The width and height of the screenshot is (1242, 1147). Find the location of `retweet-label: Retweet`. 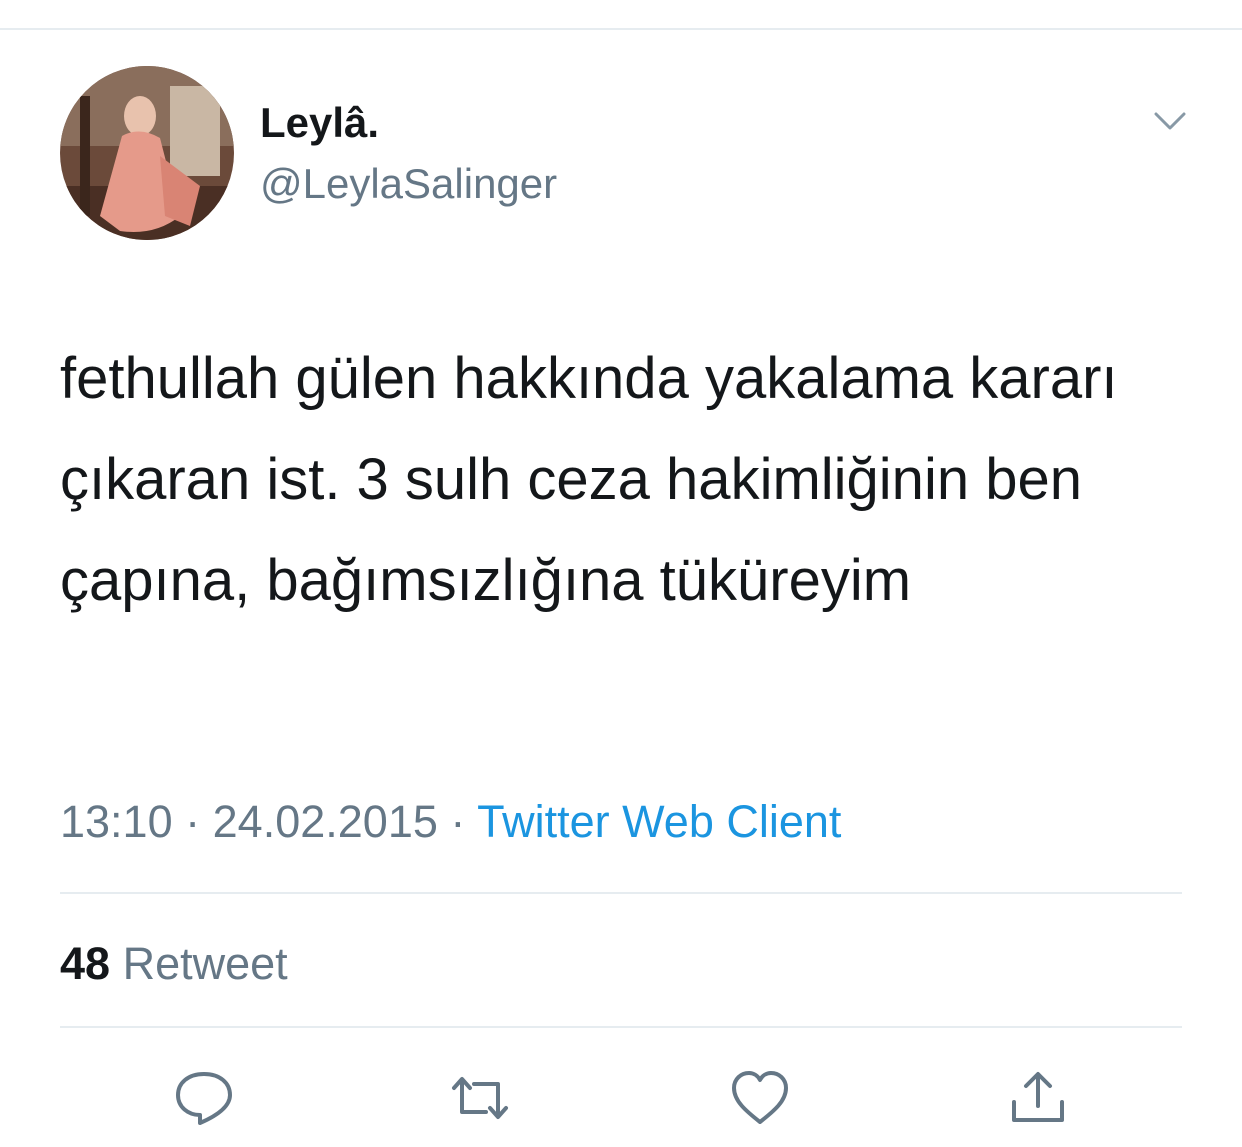

retweet-label: Retweet is located at coordinates (205, 963).